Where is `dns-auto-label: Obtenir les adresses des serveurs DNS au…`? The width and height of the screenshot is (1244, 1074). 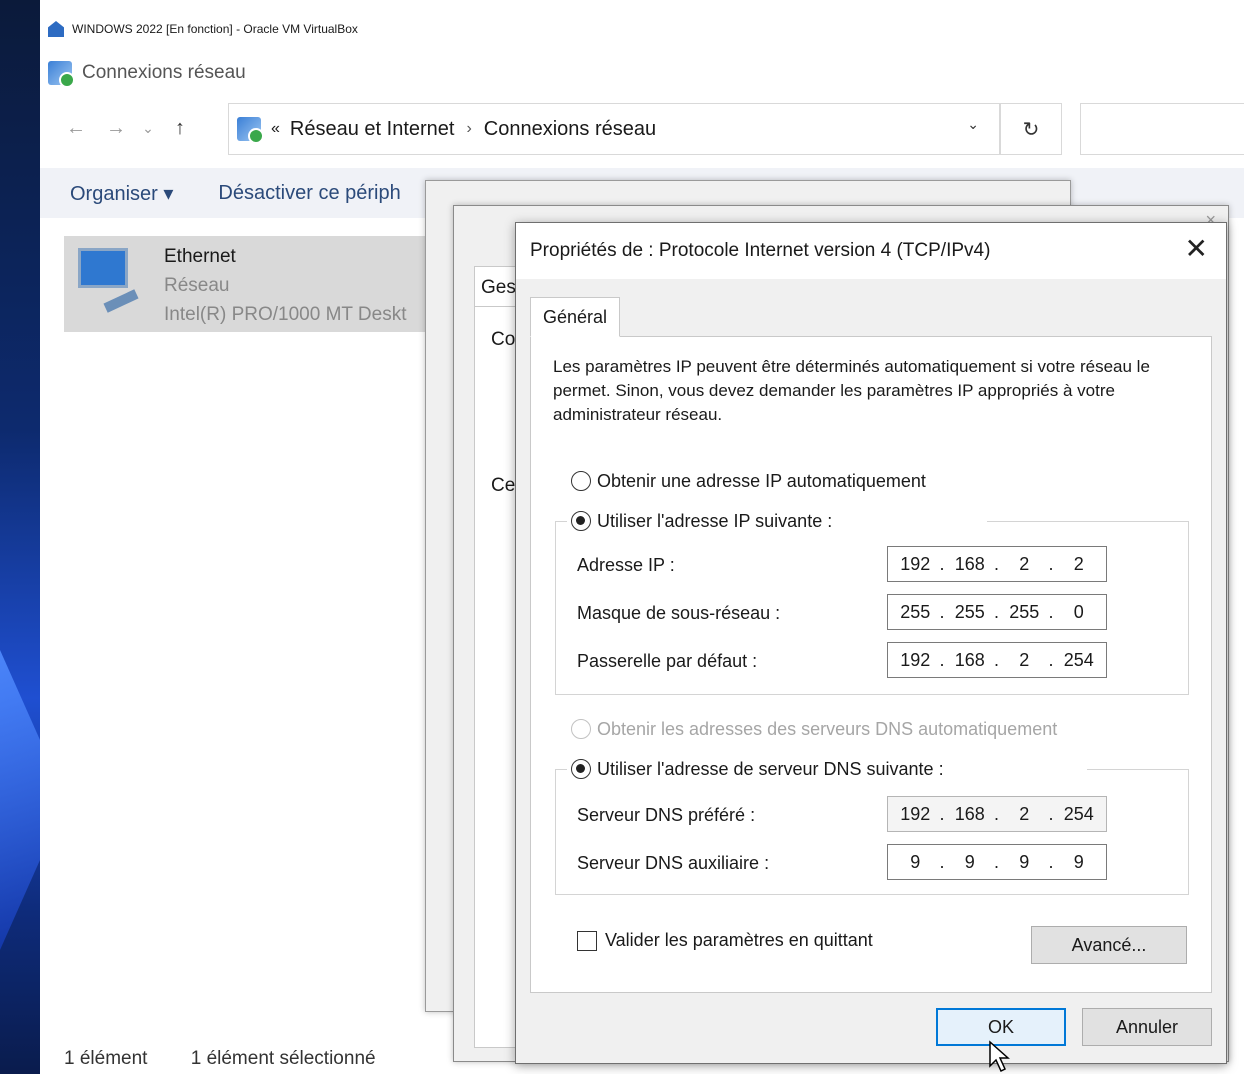
dns-auto-label: Obtenir les adresses des serveurs DNS au… is located at coordinates (827, 729).